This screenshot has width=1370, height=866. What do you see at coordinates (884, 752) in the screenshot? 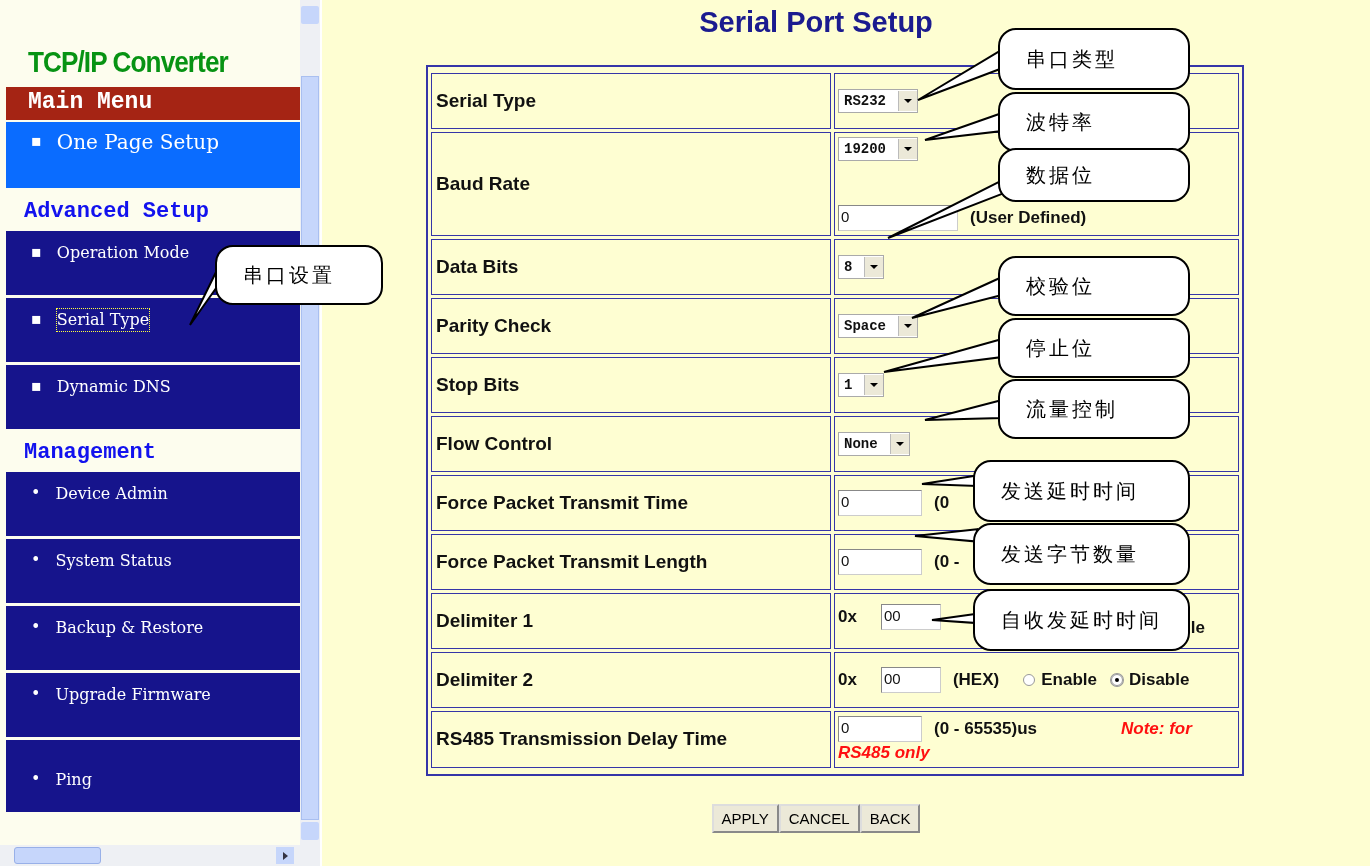
I see `note-text: RS485 only` at bounding box center [884, 752].